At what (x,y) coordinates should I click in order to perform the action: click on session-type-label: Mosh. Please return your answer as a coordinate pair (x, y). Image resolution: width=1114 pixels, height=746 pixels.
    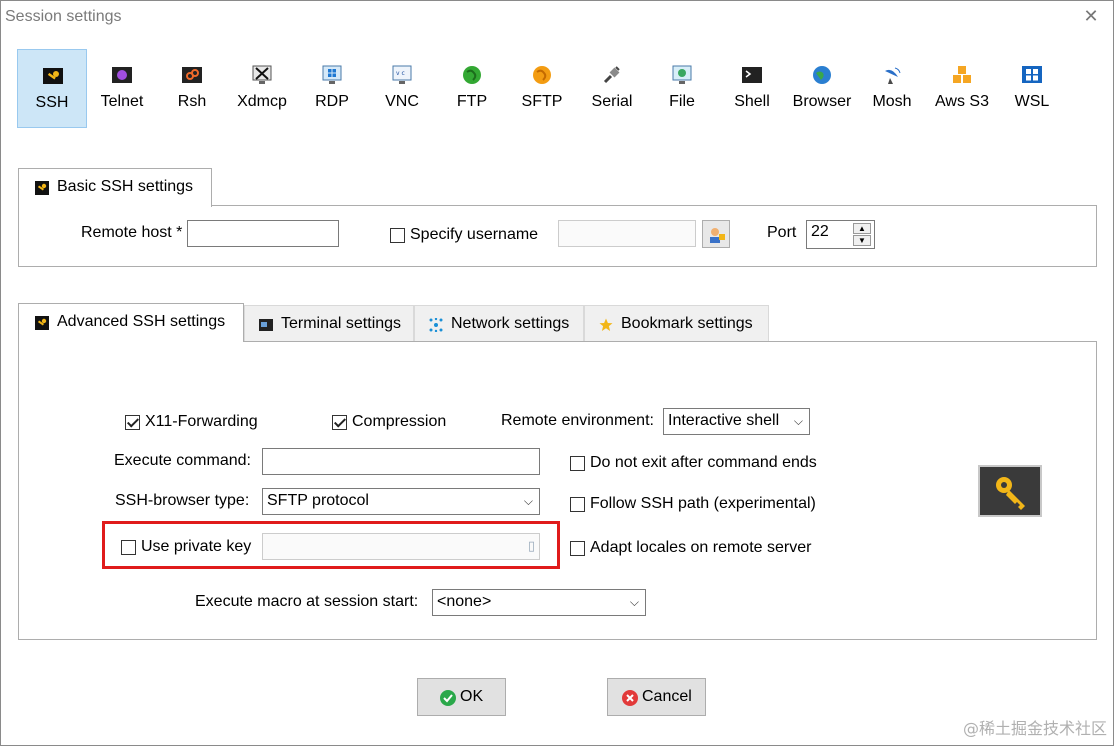
    Looking at the image, I should click on (892, 101).